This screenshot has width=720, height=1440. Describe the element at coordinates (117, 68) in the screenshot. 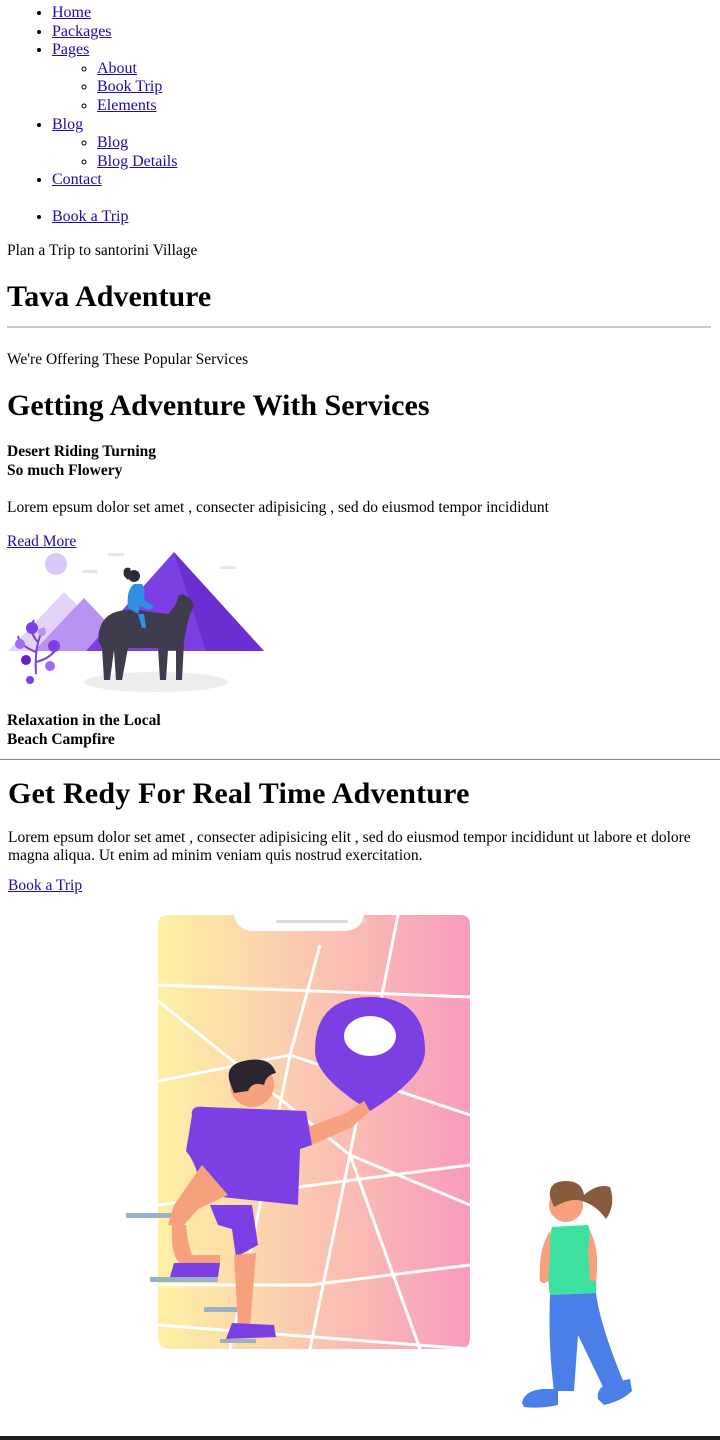

I see `nav-link-about: About` at that location.